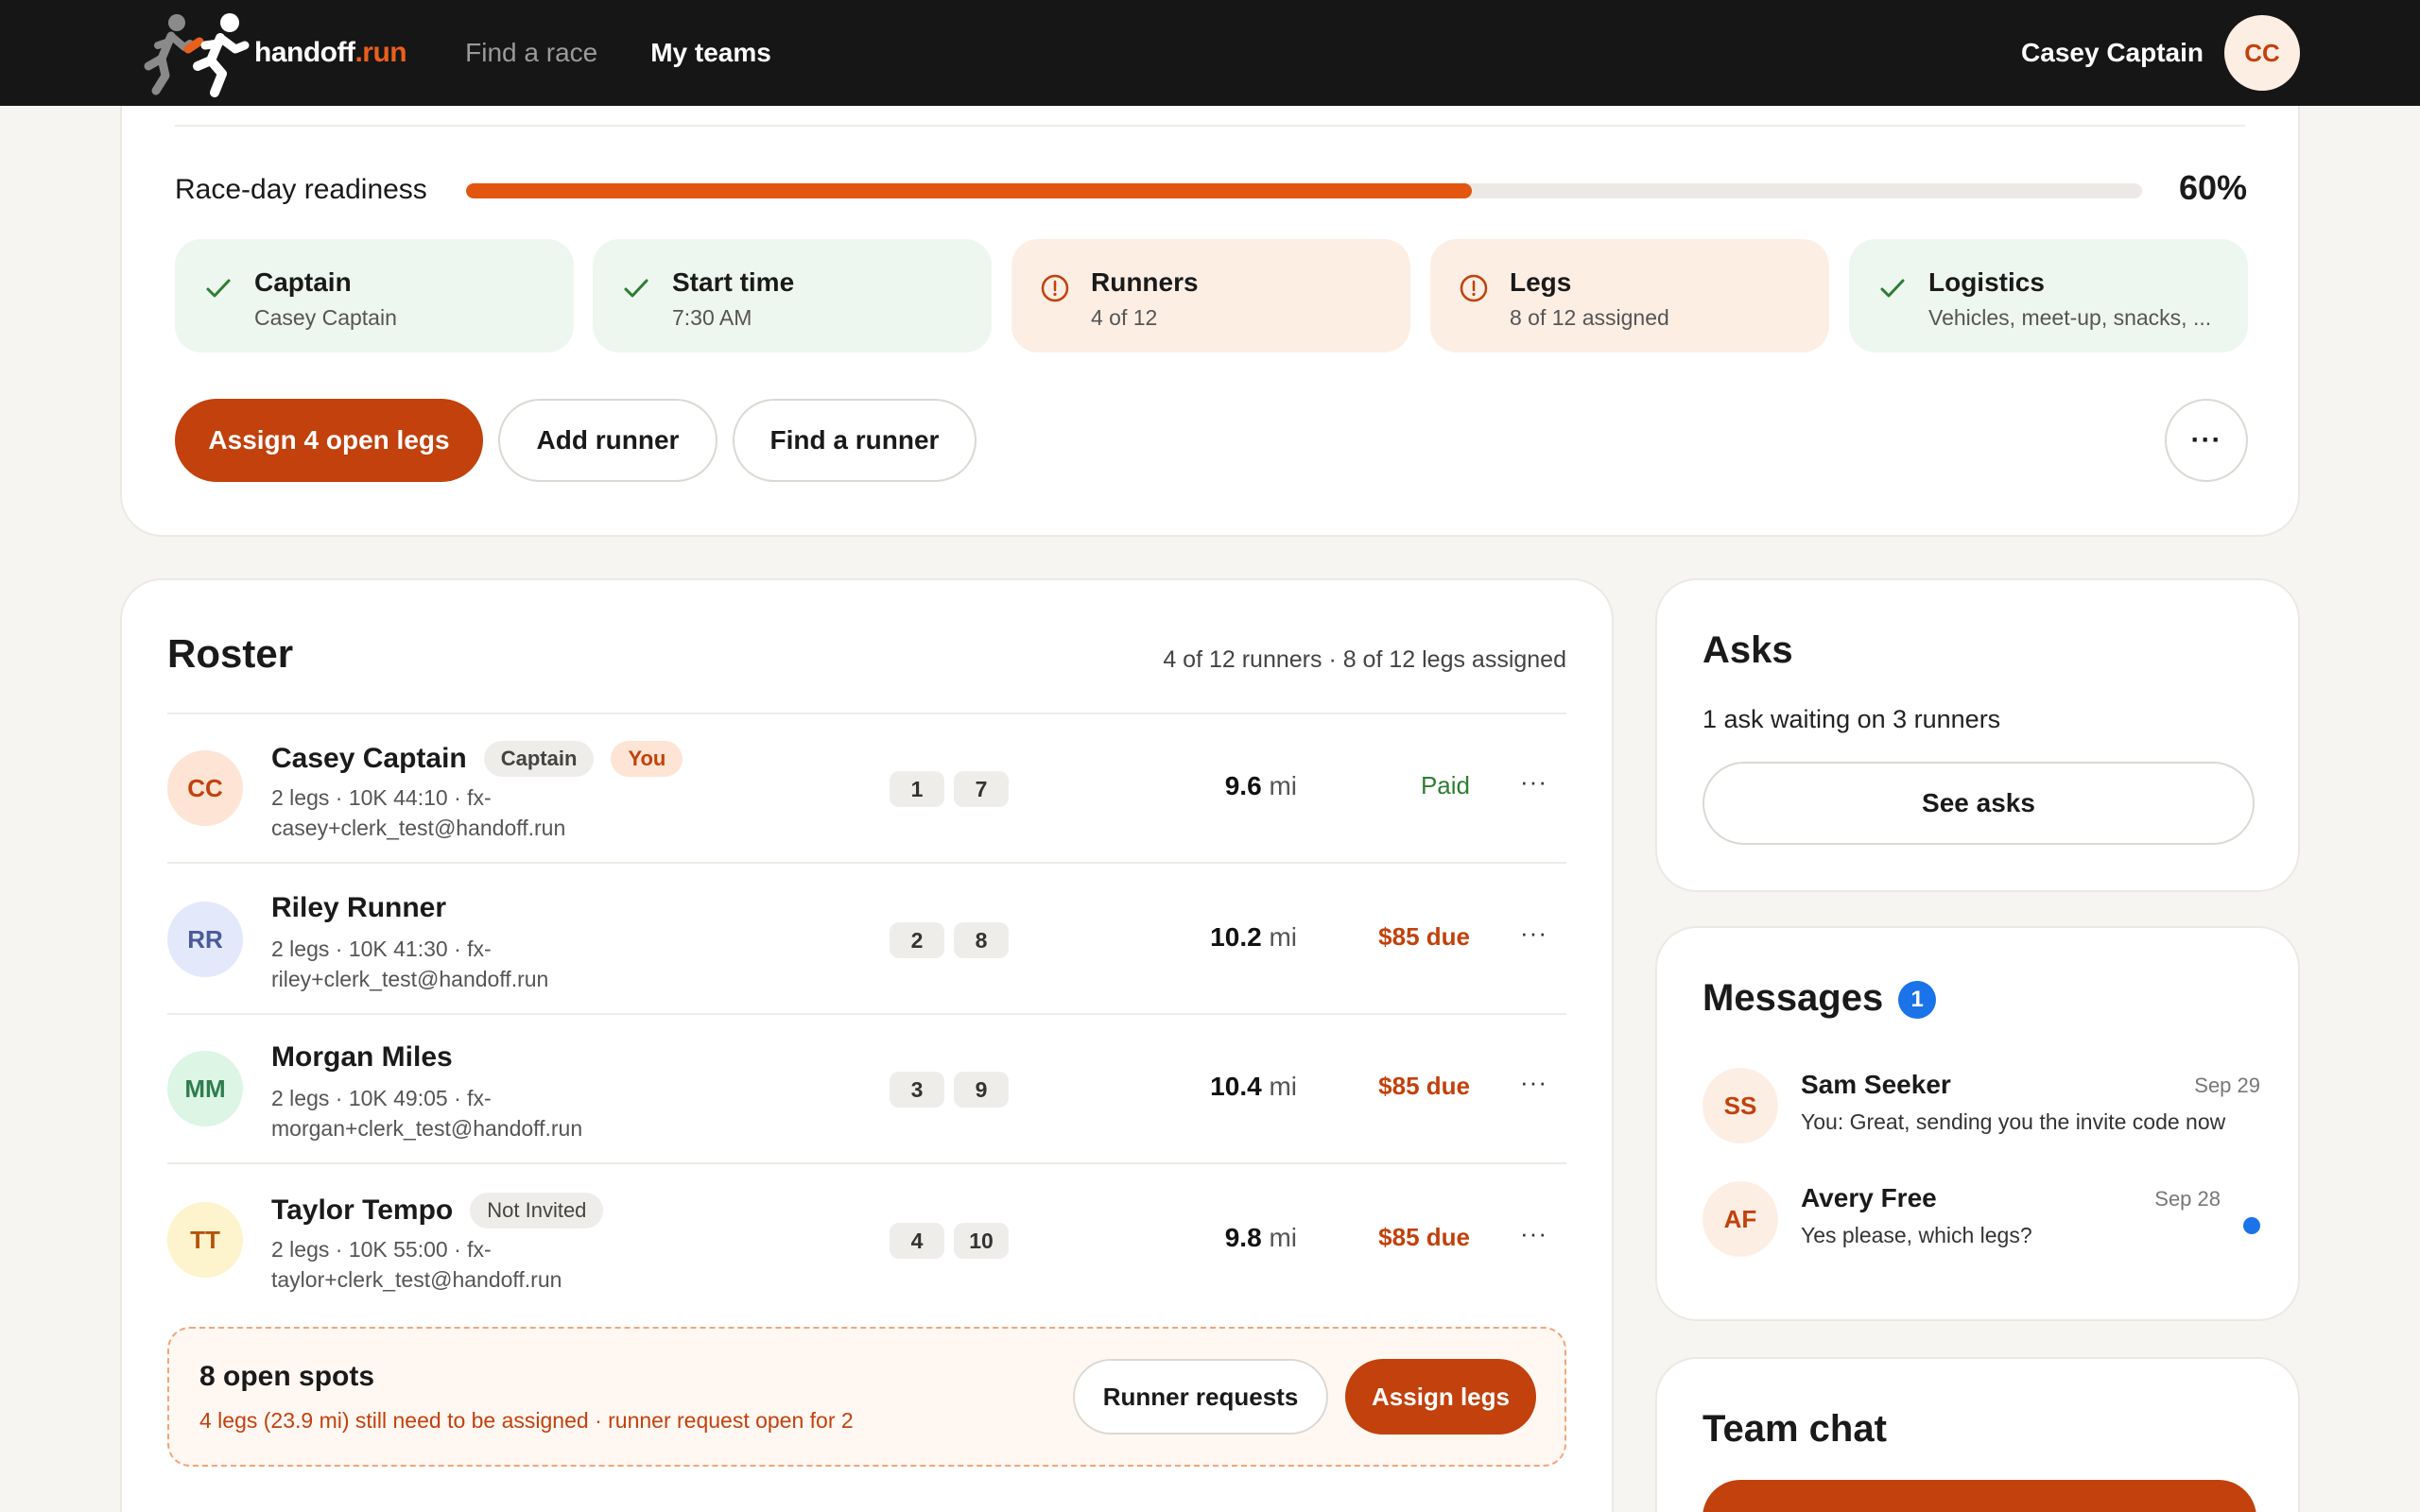  I want to click on step-subtitle: 8 of 12 assigned, so click(1589, 317).